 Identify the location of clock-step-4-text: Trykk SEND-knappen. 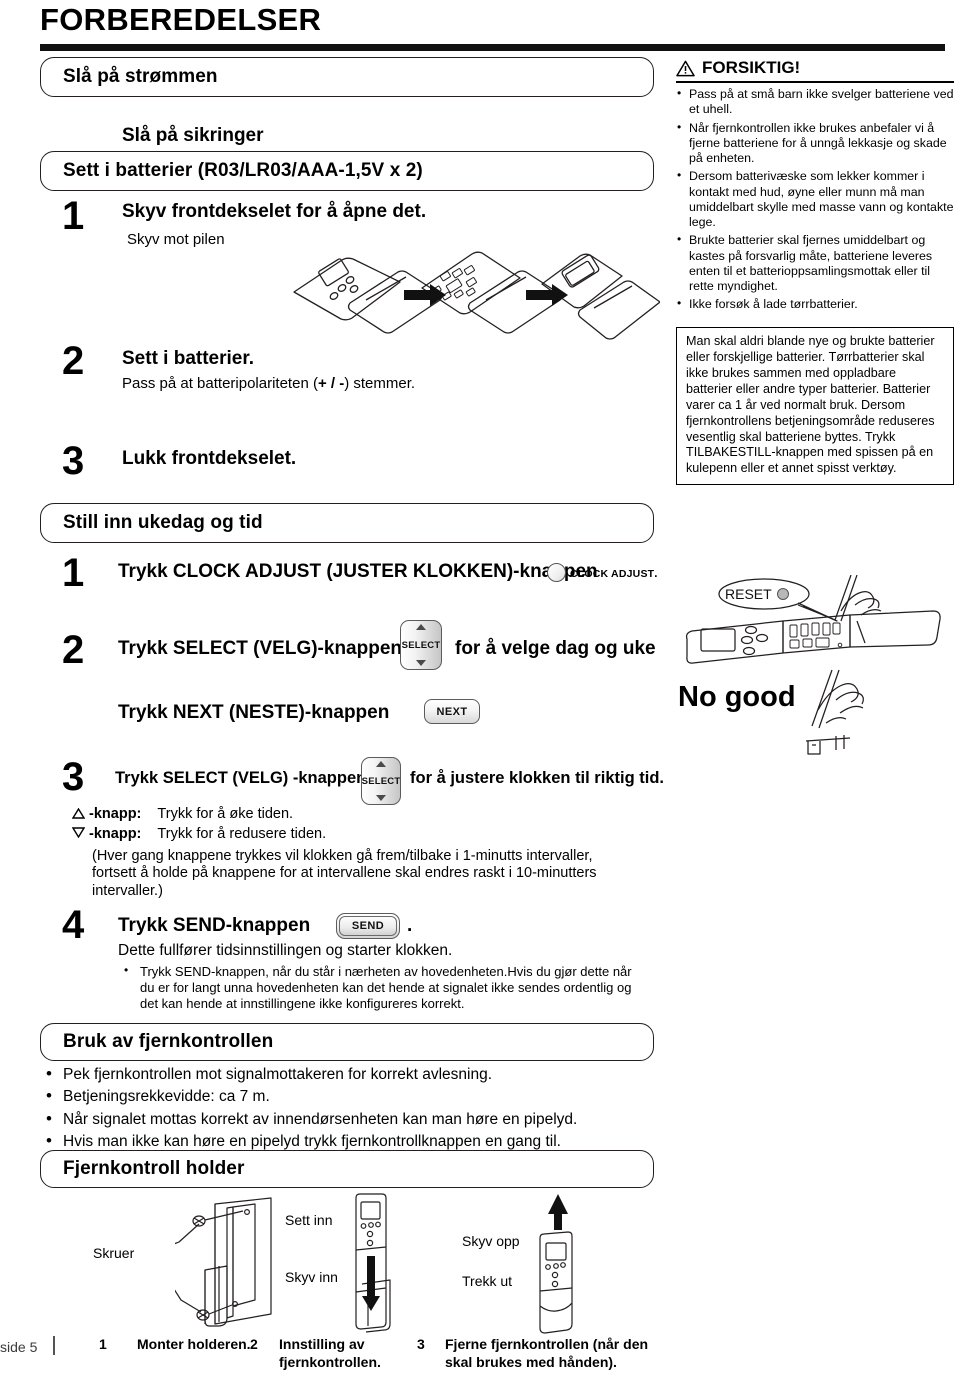
(214, 925).